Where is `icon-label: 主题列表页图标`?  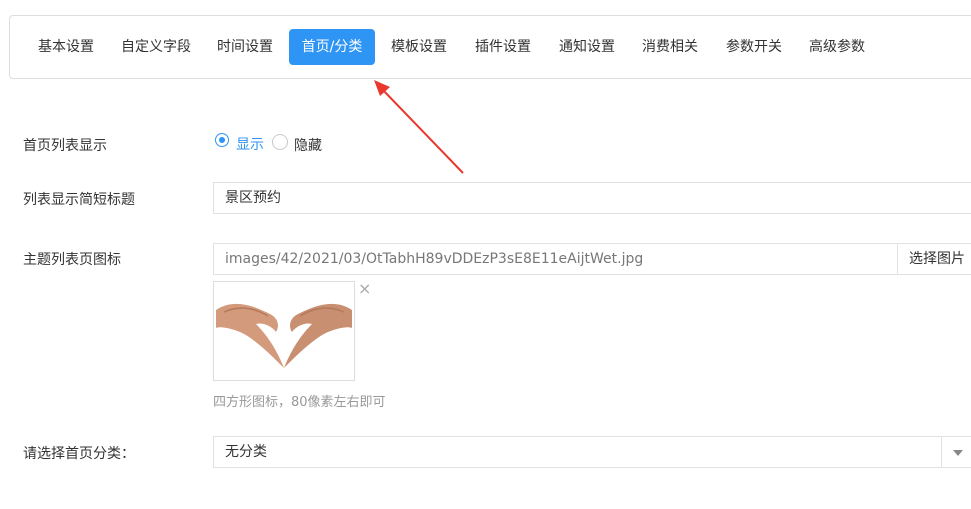 icon-label: 主题列表页图标 is located at coordinates (72, 260).